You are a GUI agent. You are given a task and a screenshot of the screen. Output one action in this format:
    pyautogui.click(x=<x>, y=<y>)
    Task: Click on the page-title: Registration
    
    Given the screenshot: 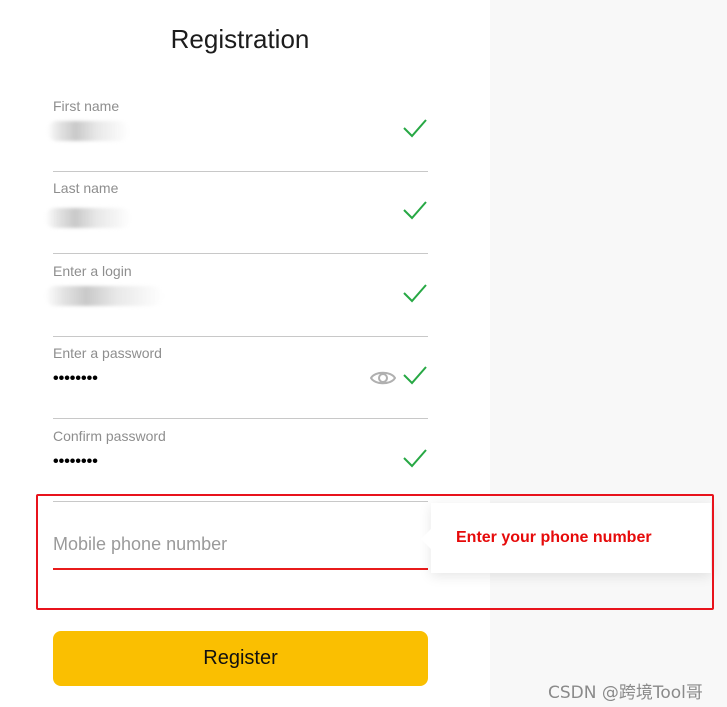 What is the action you would take?
    pyautogui.click(x=240, y=39)
    